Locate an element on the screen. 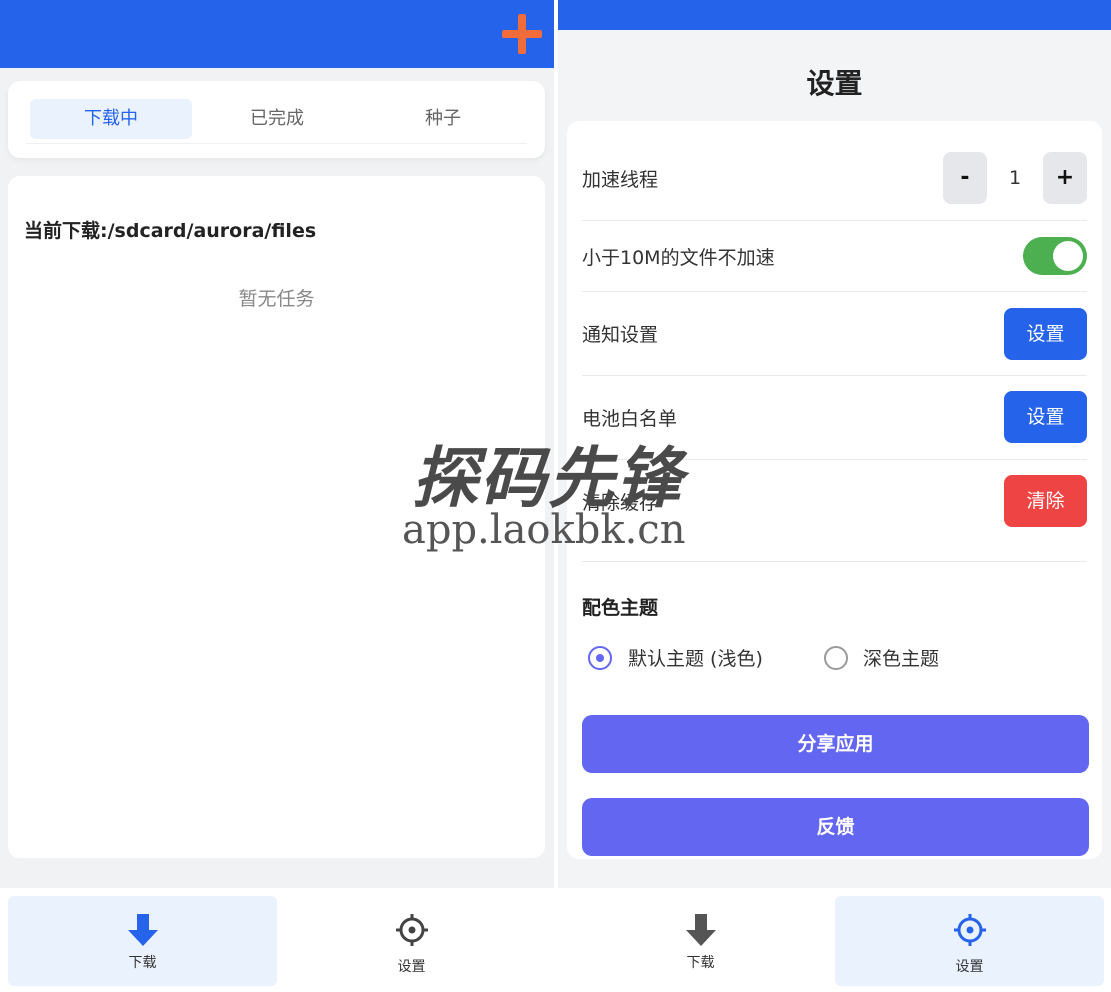  setting-row-threads: 加速线程 - 1 + is located at coordinates (834, 171).